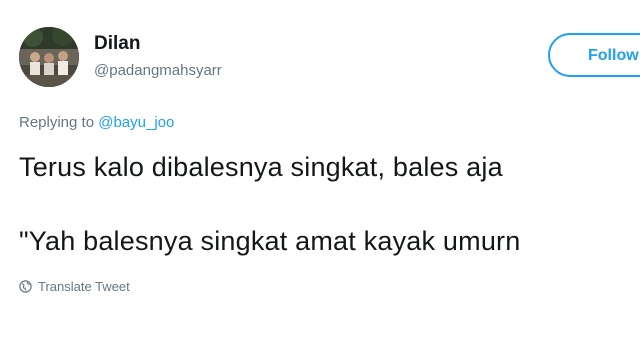 The image size is (640, 360). I want to click on avatar-photo, so click(49, 57).